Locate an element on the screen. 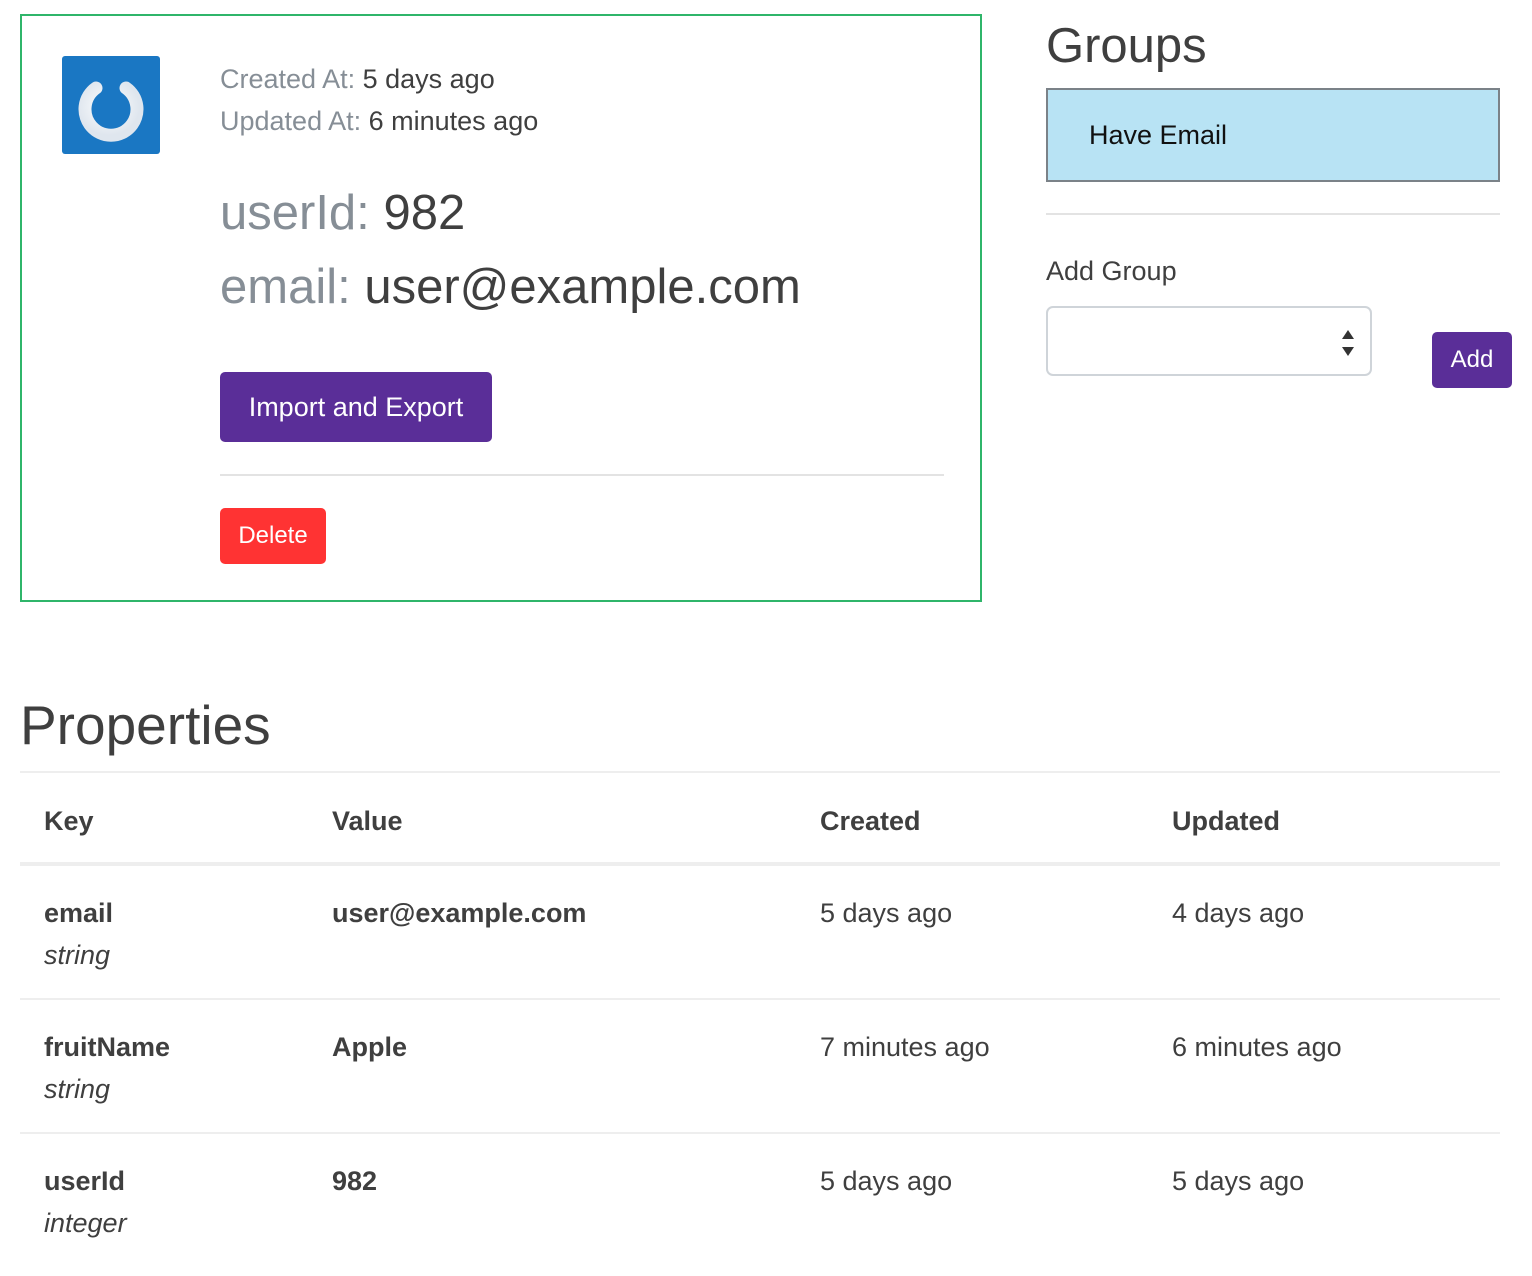 The height and width of the screenshot is (1276, 1532). import-export-button: Import and Export is located at coordinates (356, 407).